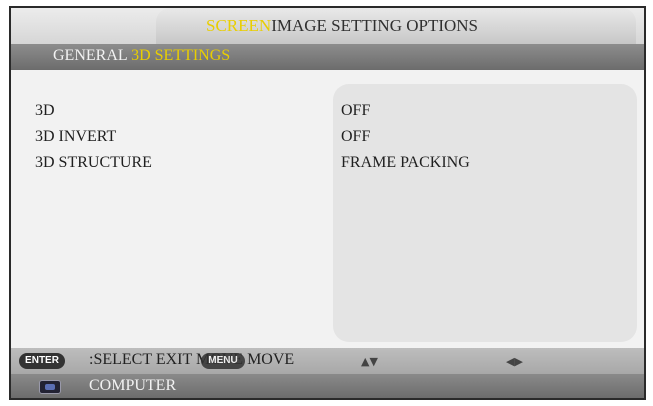  I want to click on sub-tab-3d-settings: 3D SETTINGS, so click(180, 55).